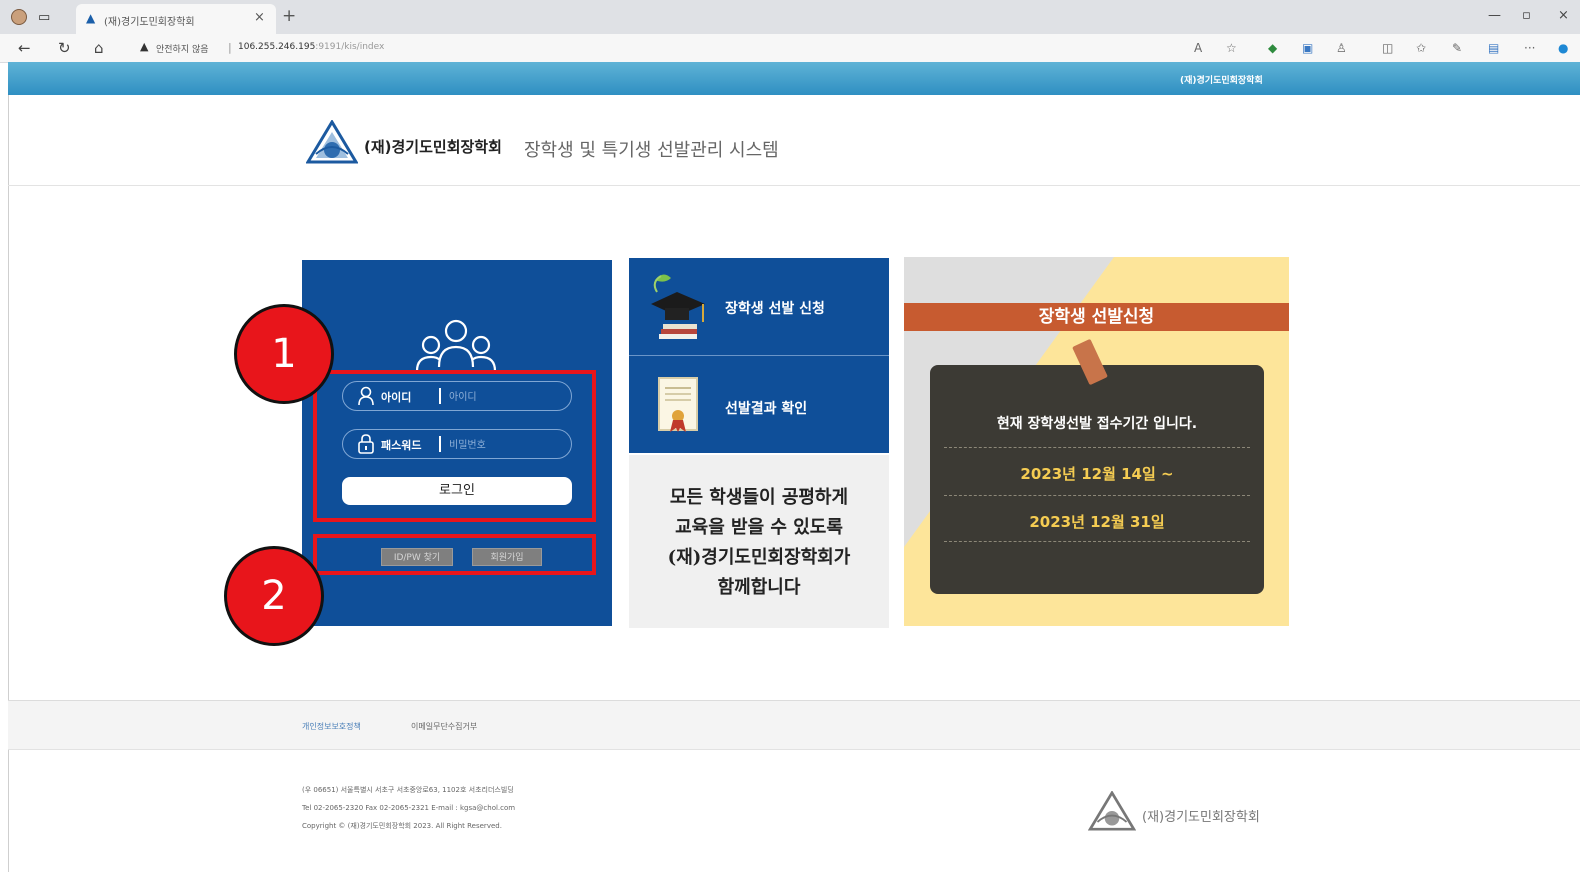 This screenshot has height=872, width=1580. I want to click on url-text: 106.255.246.195:9191/kis/index, so click(311, 47).